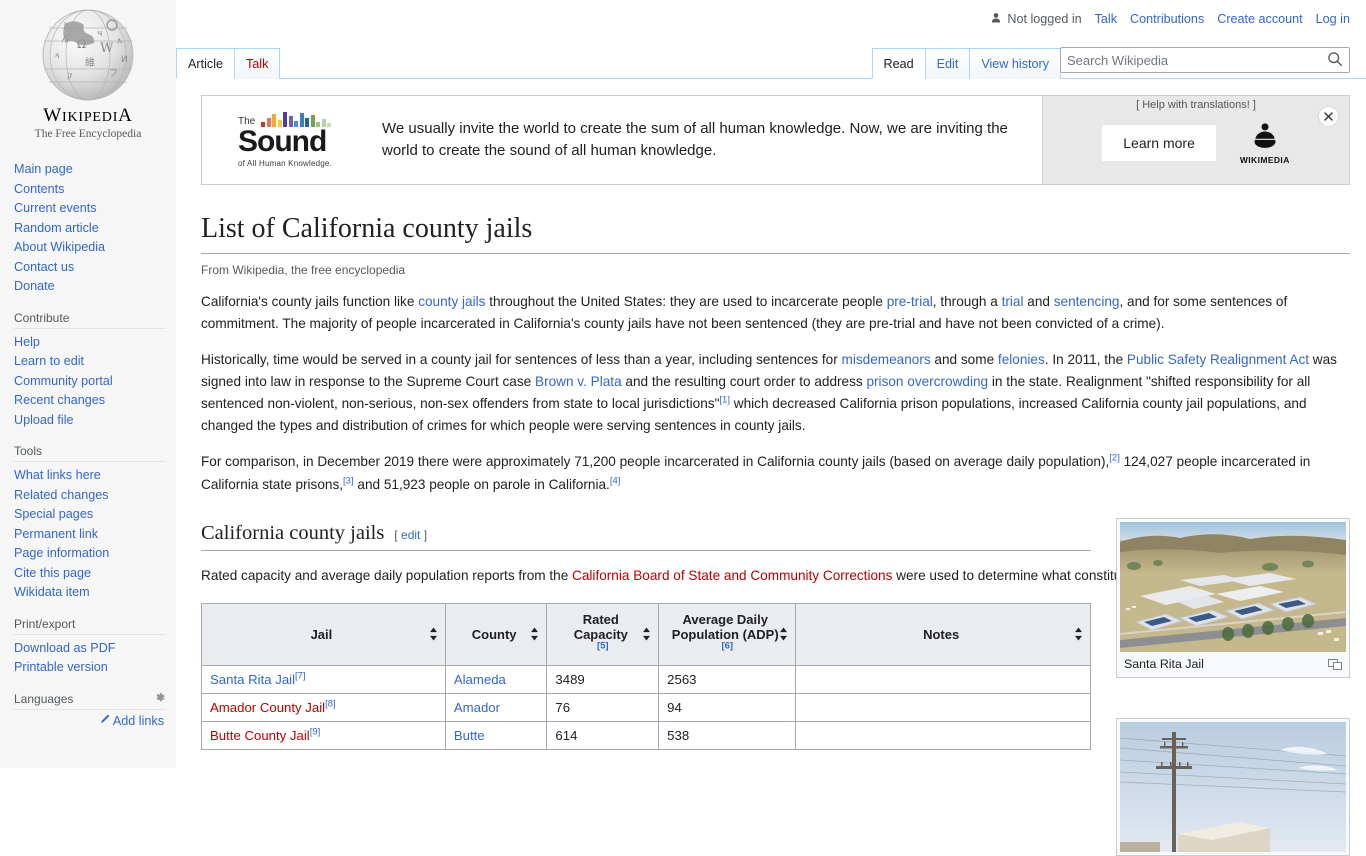  I want to click on sidebar-item-help: Help, so click(88, 343).